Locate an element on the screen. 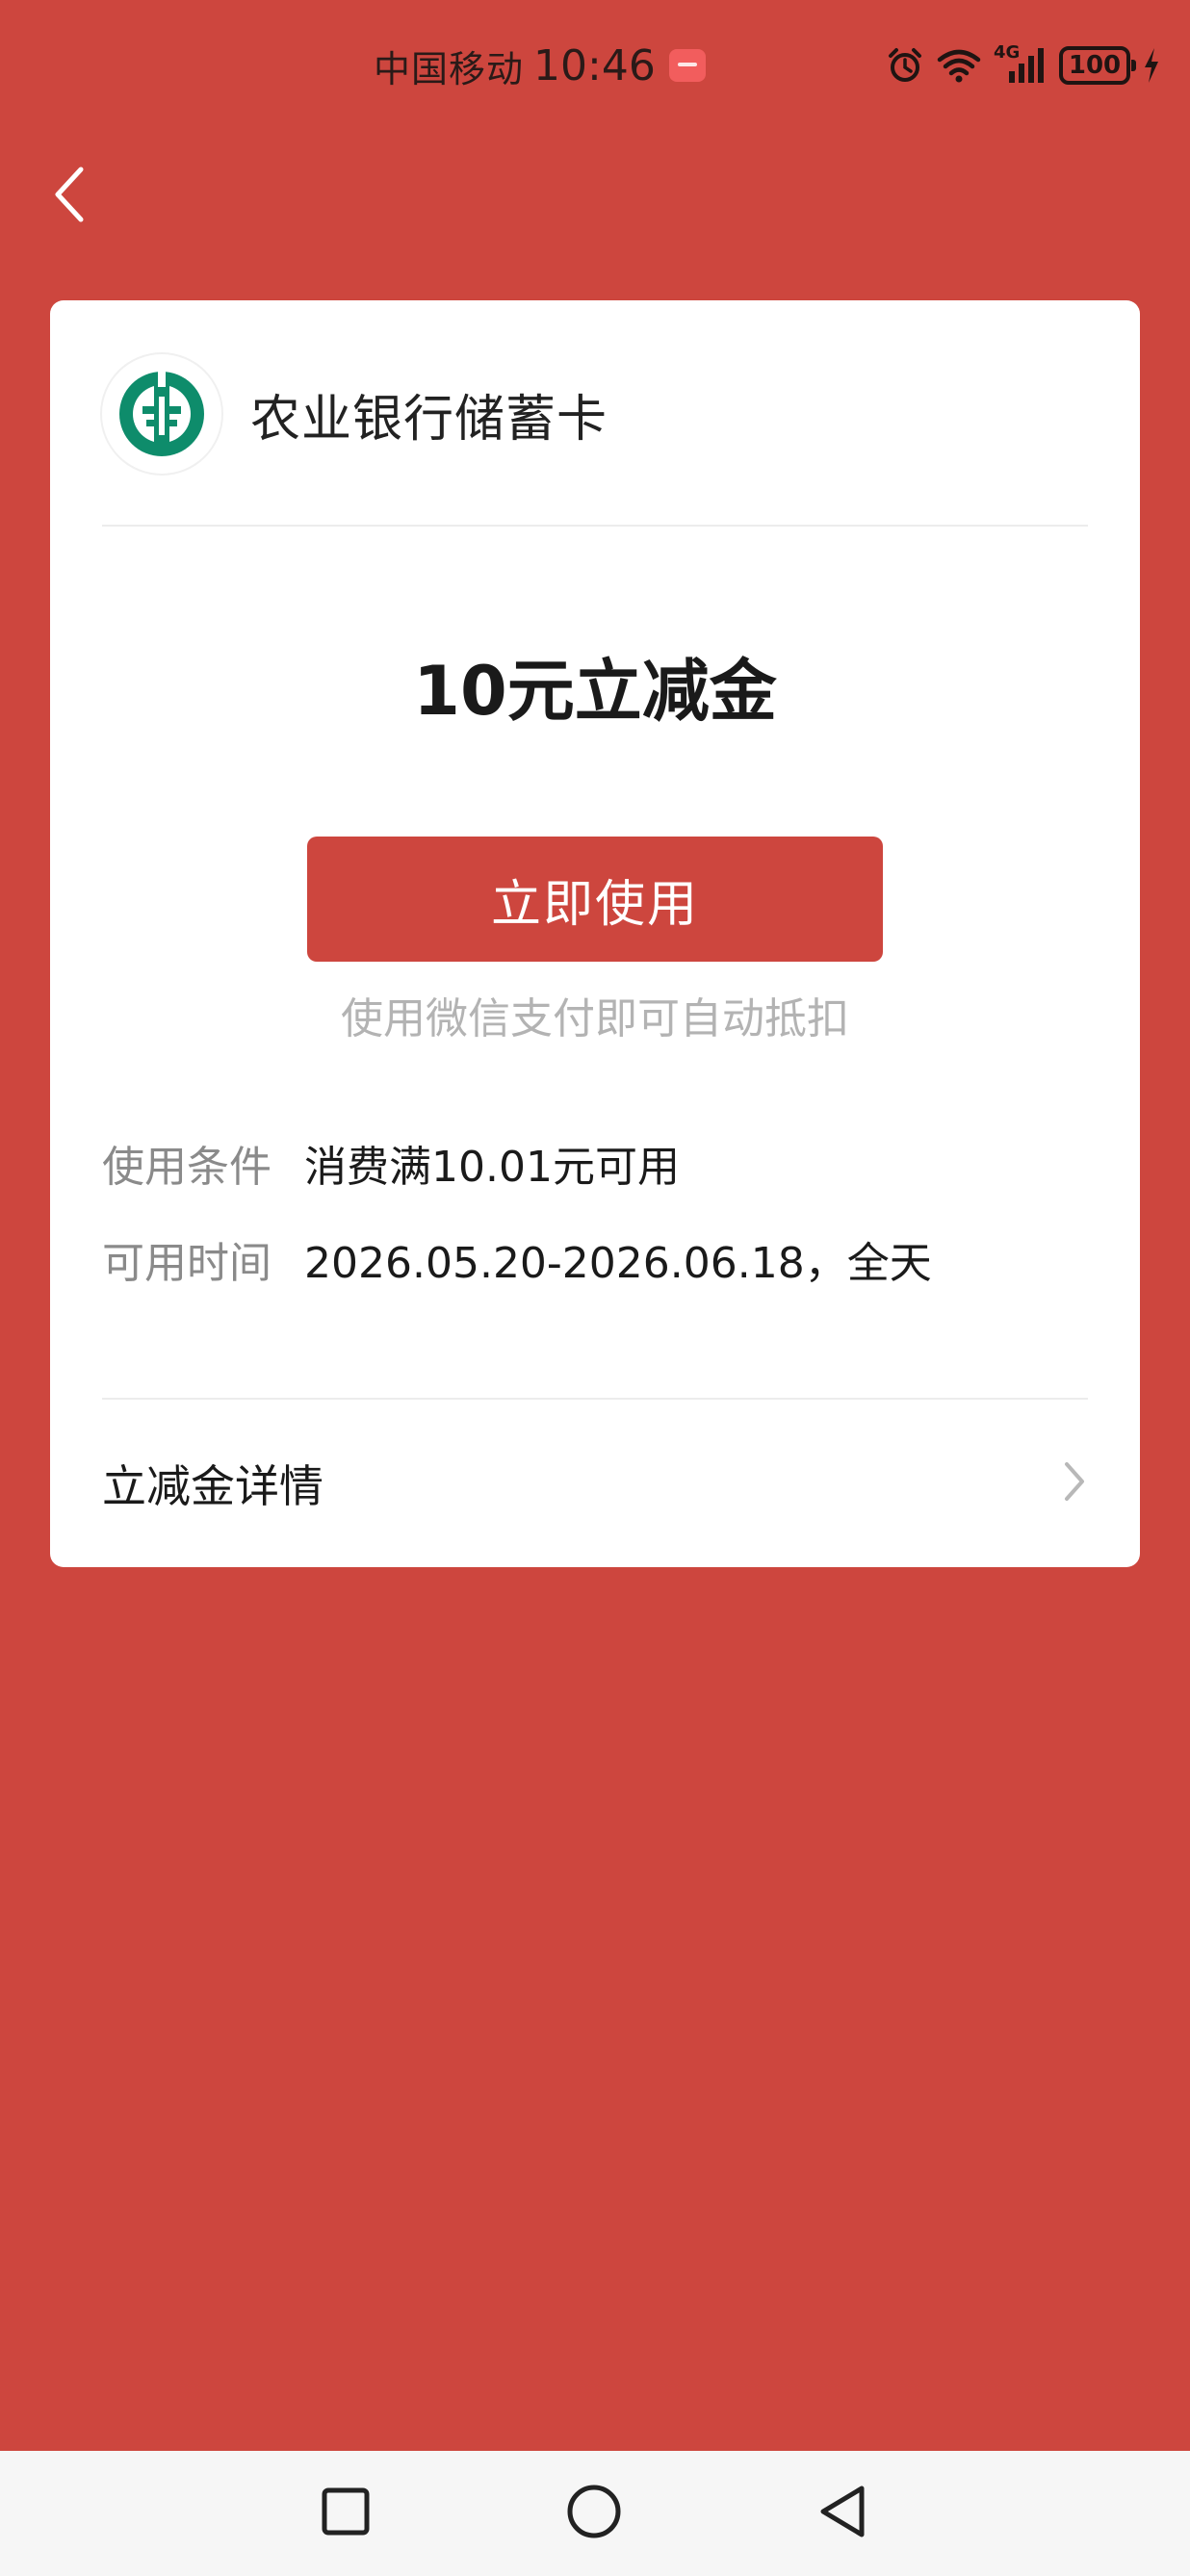 The width and height of the screenshot is (1190, 2576). recent-apps-button is located at coordinates (346, 2513).